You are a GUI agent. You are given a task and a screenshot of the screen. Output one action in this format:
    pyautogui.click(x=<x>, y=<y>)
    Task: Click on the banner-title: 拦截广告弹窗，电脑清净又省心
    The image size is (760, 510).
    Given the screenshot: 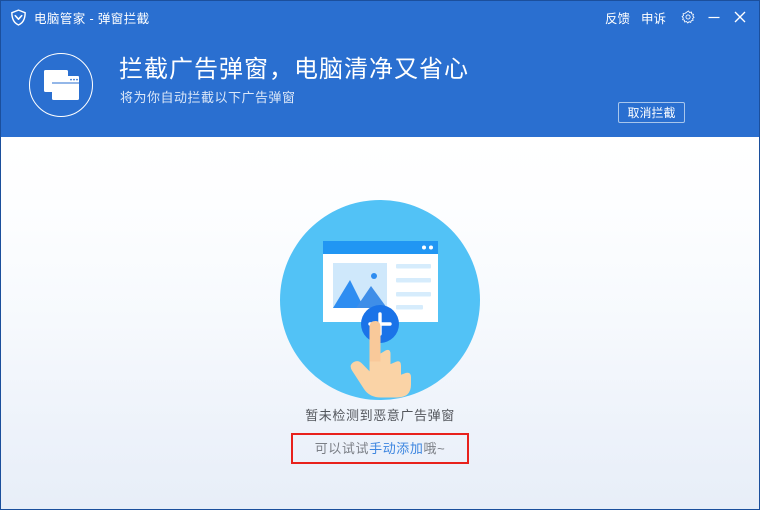 What is the action you would take?
    pyautogui.click(x=294, y=69)
    